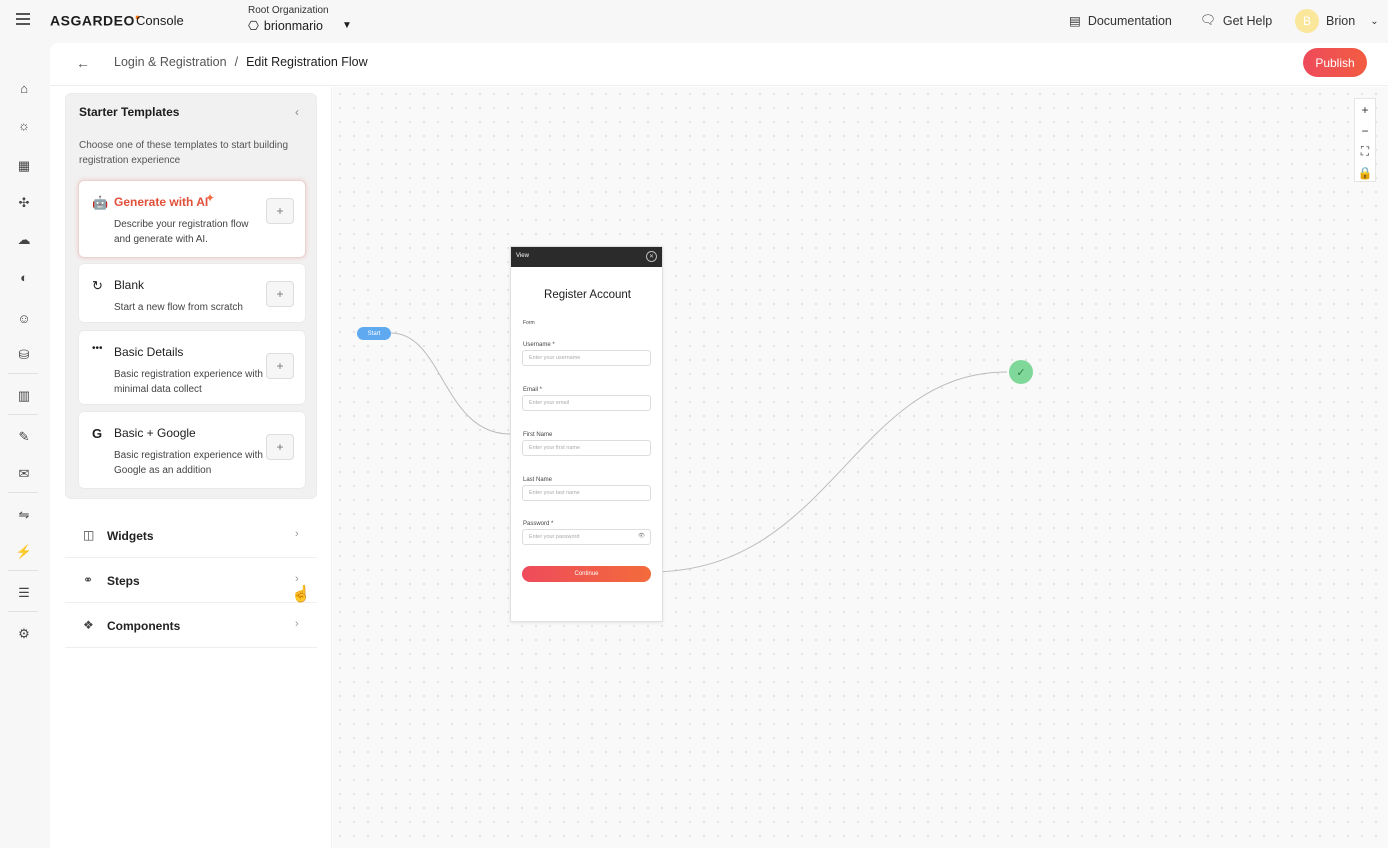 The width and height of the screenshot is (1388, 848). Describe the element at coordinates (641, 536) in the screenshot. I see `eye-icon: 👁` at that location.